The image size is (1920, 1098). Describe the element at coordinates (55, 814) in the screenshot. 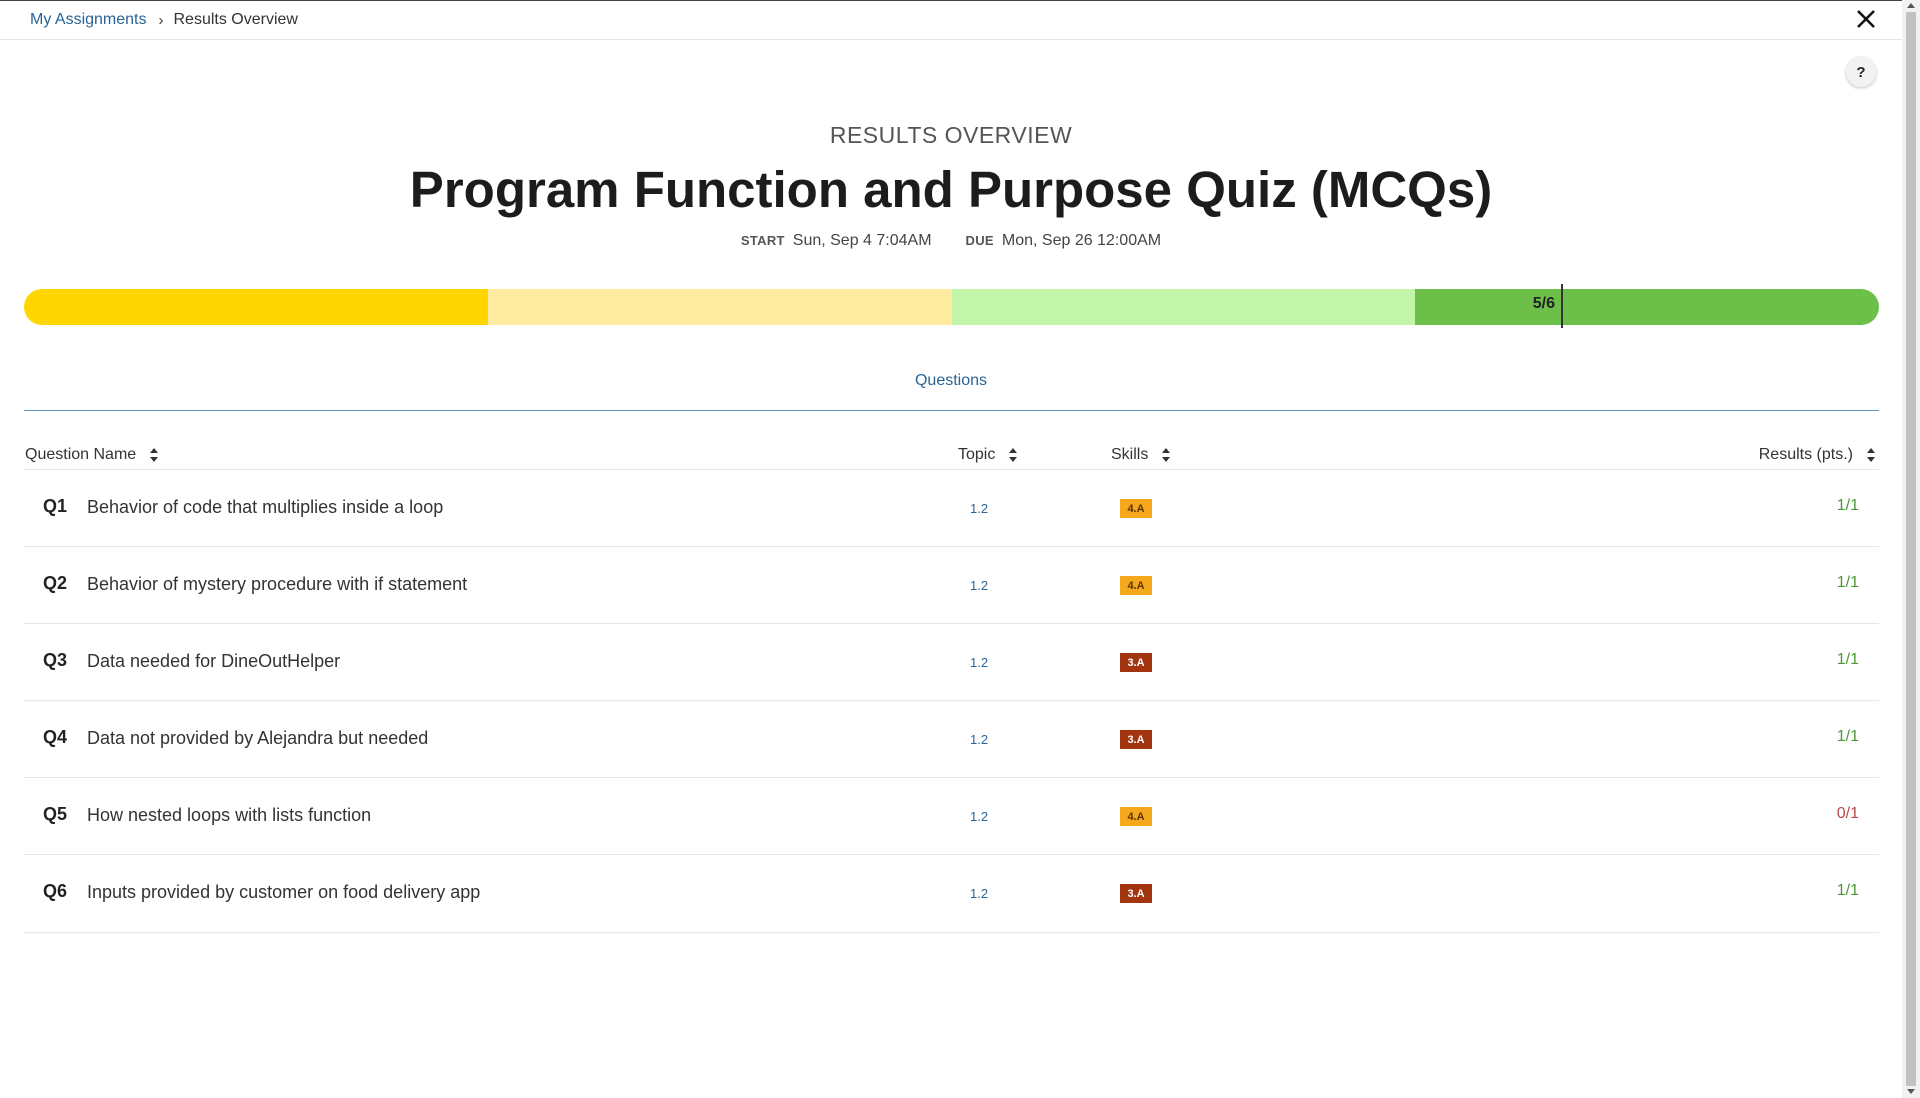

I see `question-number: Q5` at that location.